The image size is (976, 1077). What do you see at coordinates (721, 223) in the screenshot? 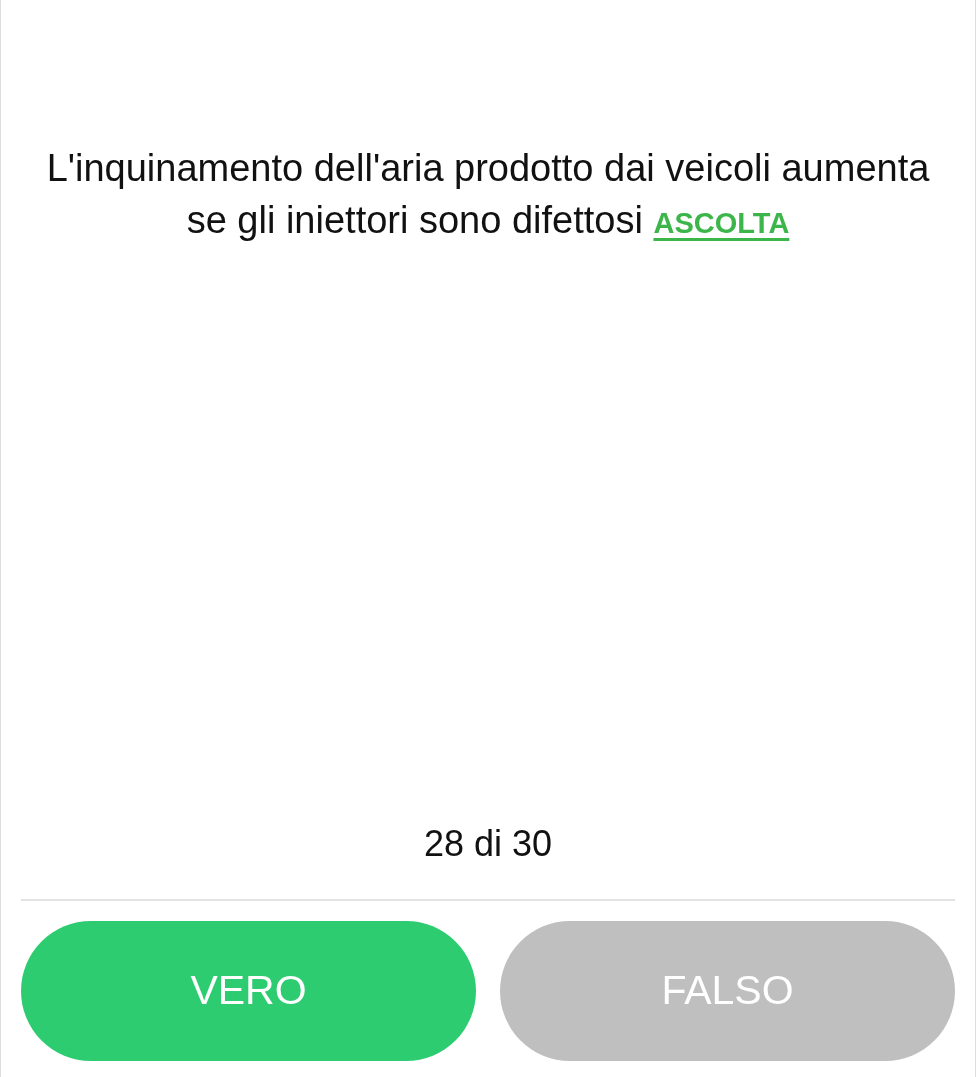
I see `listen-link: ASCOLTA` at bounding box center [721, 223].